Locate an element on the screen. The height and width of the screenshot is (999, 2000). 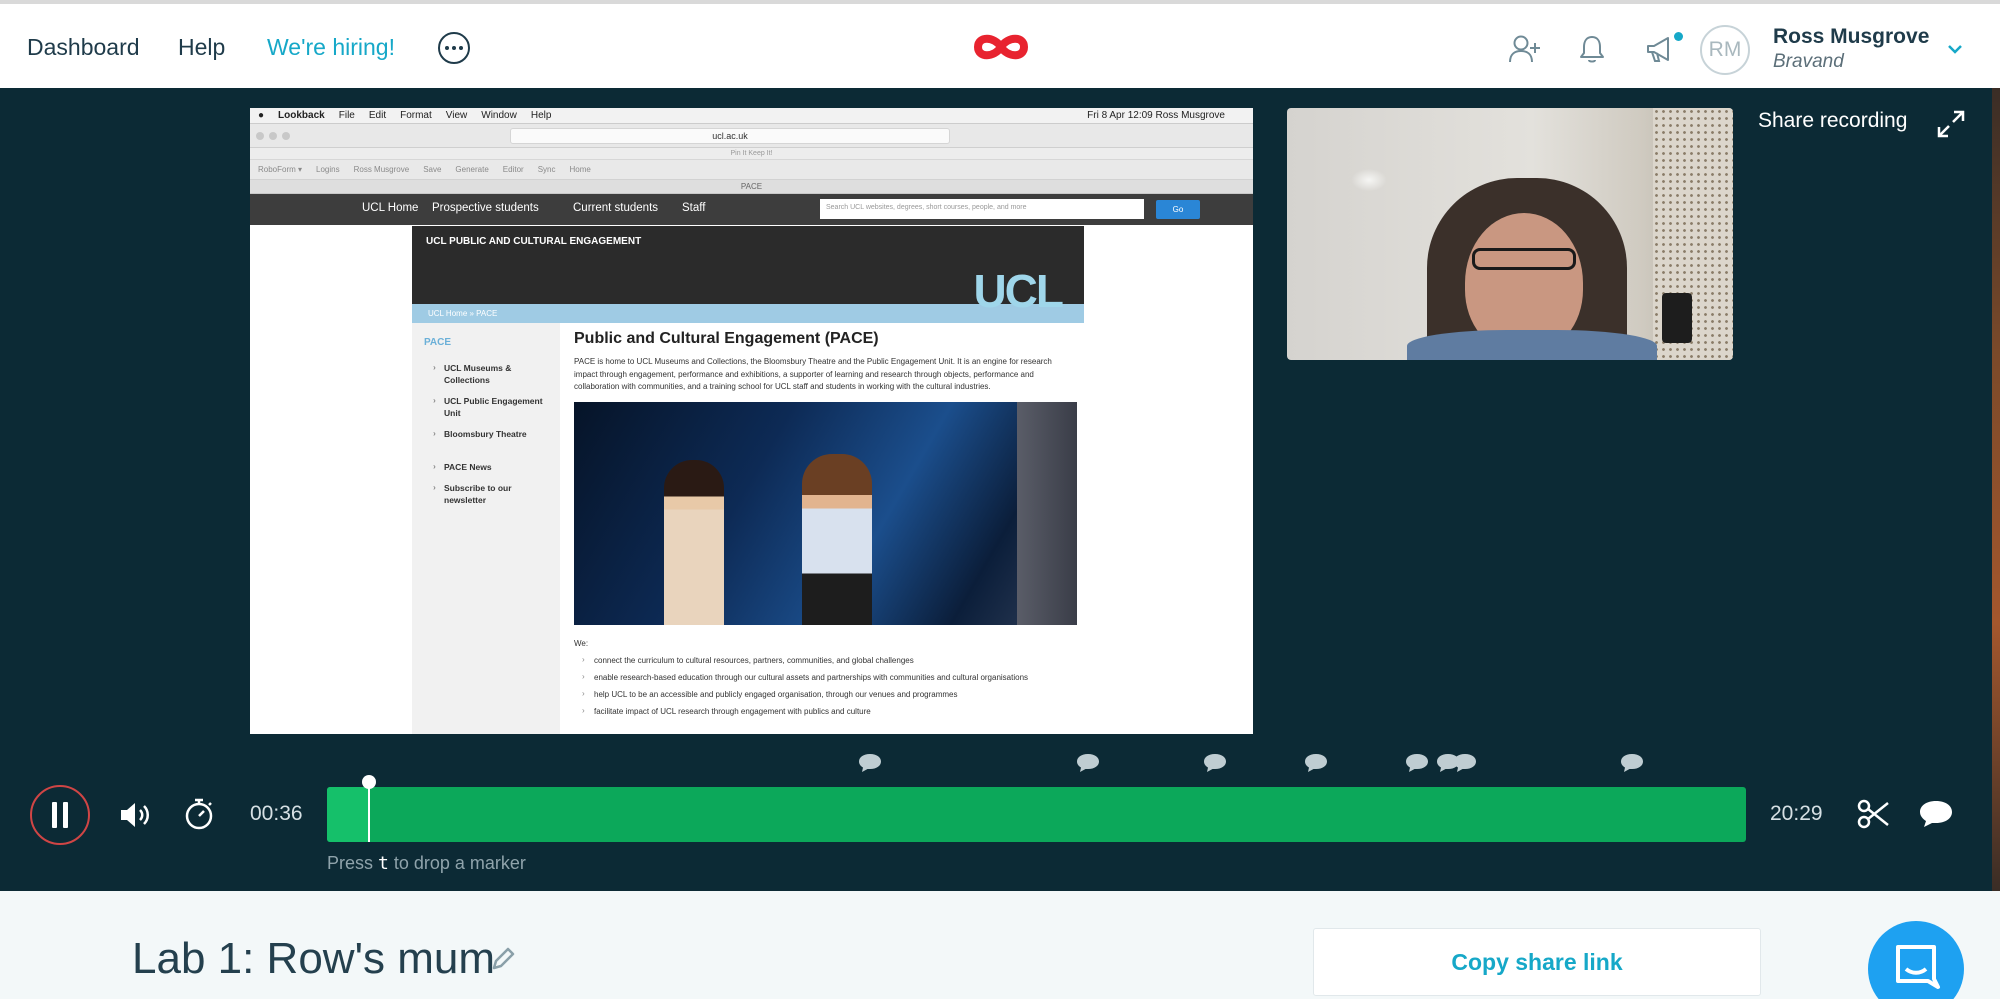
playhead-handle is located at coordinates (369, 808).